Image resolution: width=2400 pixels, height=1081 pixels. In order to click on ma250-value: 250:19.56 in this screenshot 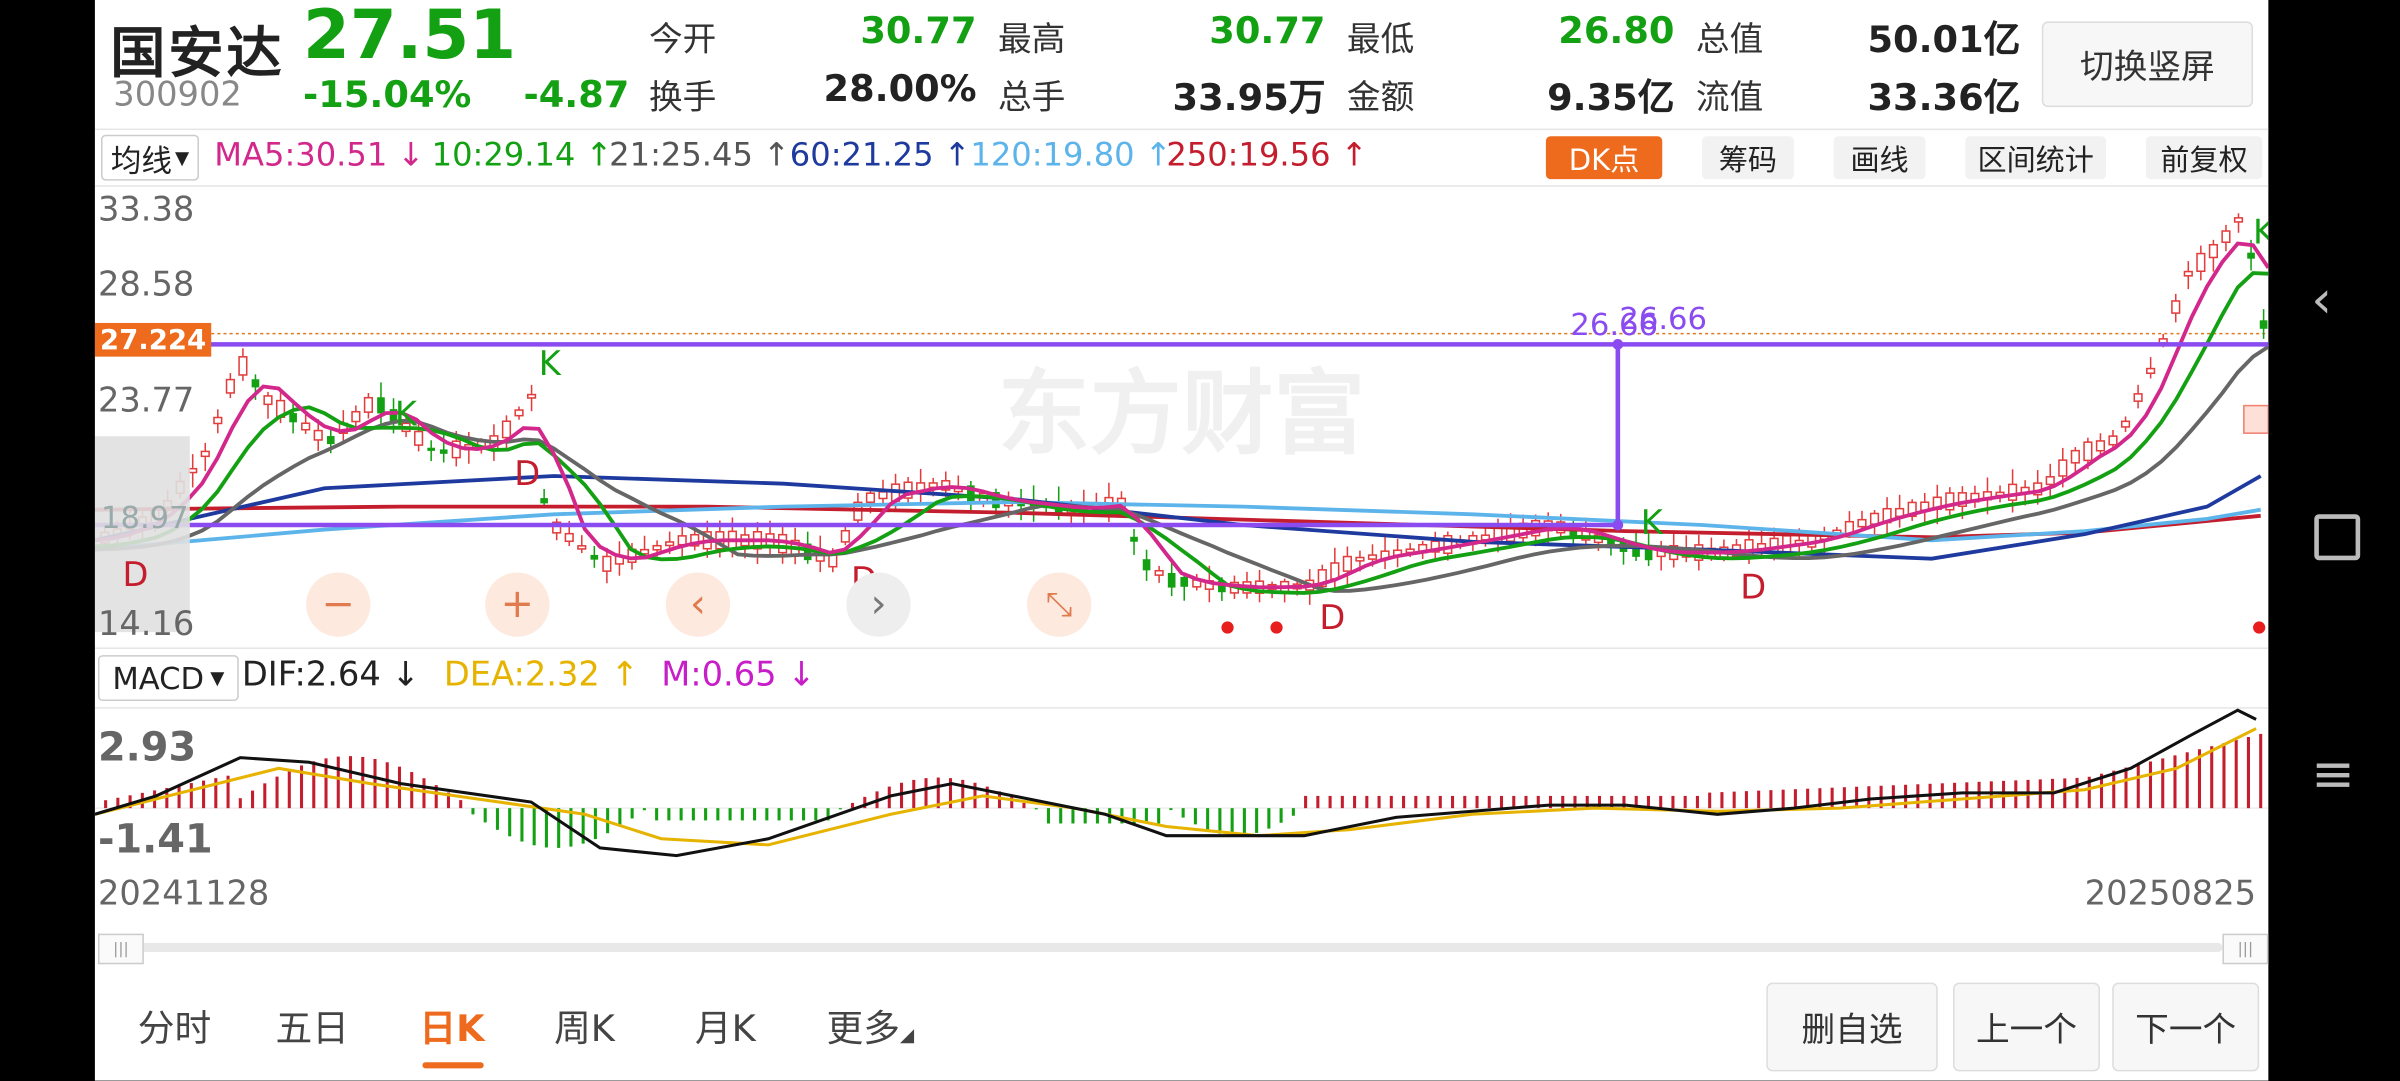, I will do `click(1248, 154)`.